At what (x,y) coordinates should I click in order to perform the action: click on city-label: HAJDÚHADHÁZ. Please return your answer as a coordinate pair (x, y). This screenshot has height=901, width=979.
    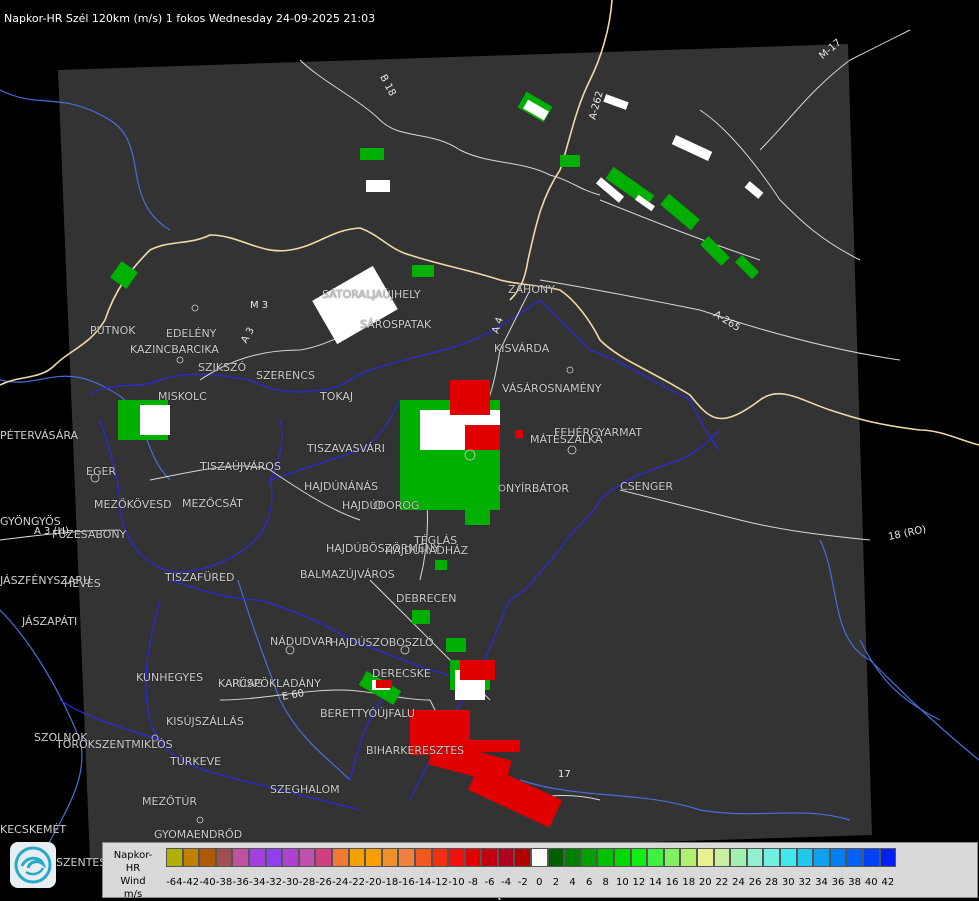
    Looking at the image, I should click on (427, 550).